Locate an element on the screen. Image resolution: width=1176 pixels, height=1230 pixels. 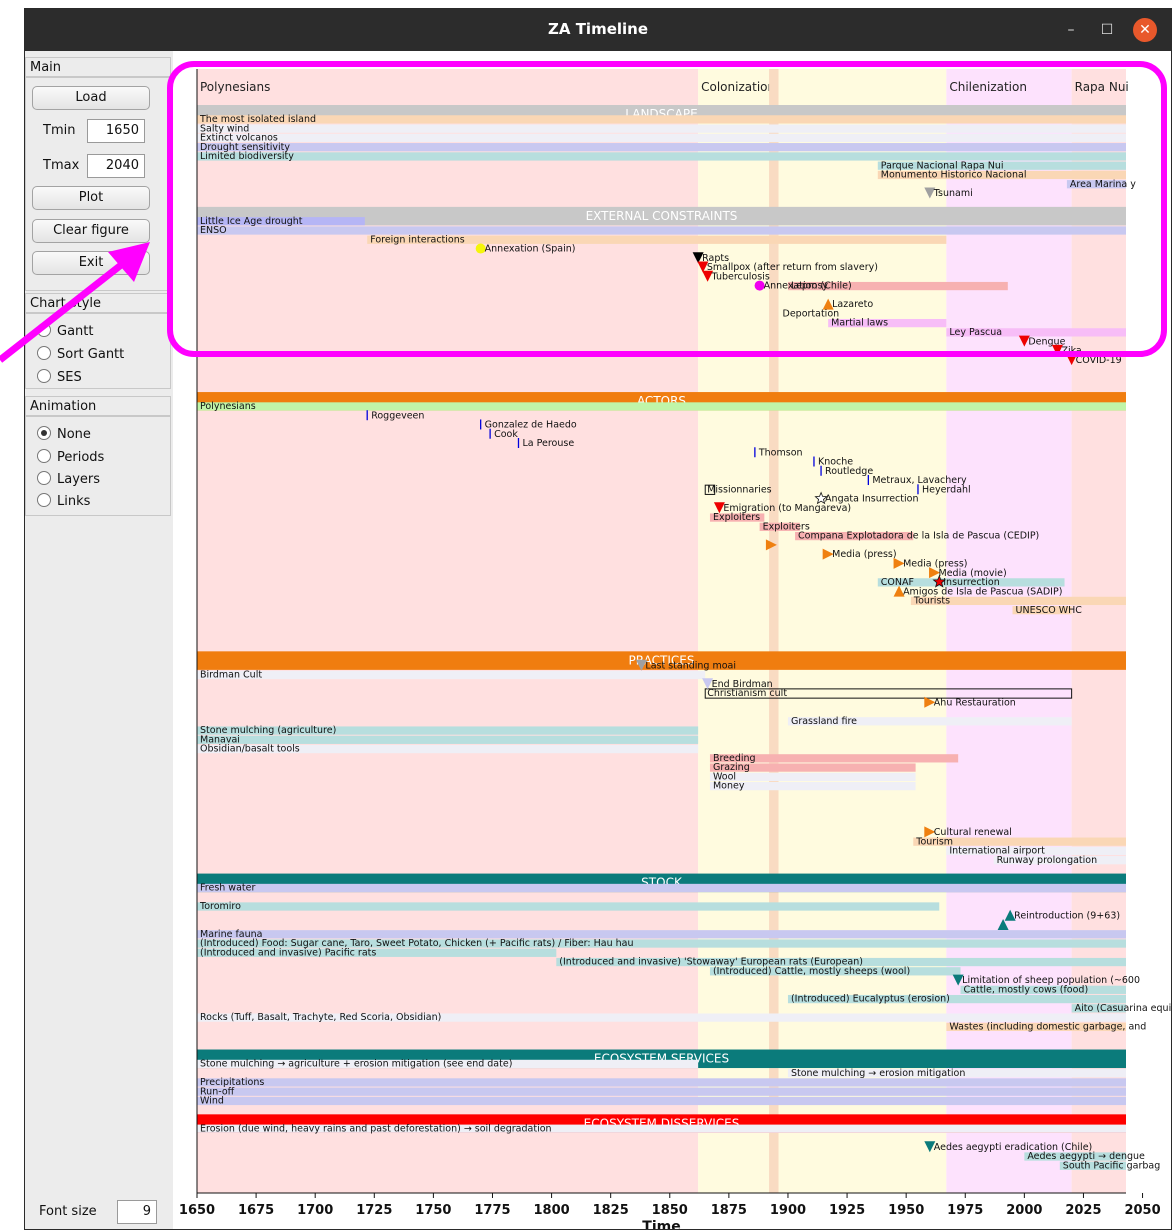
load-button: Load is located at coordinates (91, 98).